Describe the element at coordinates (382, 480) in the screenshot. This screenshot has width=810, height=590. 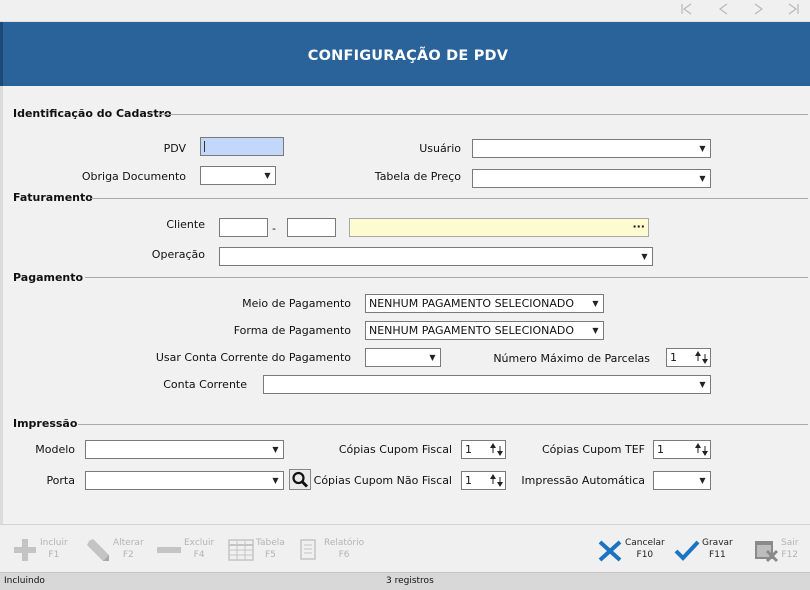
I see `copias-cupom-nao-fiscal-label: Cópias Cupom Não Fiscal` at that location.